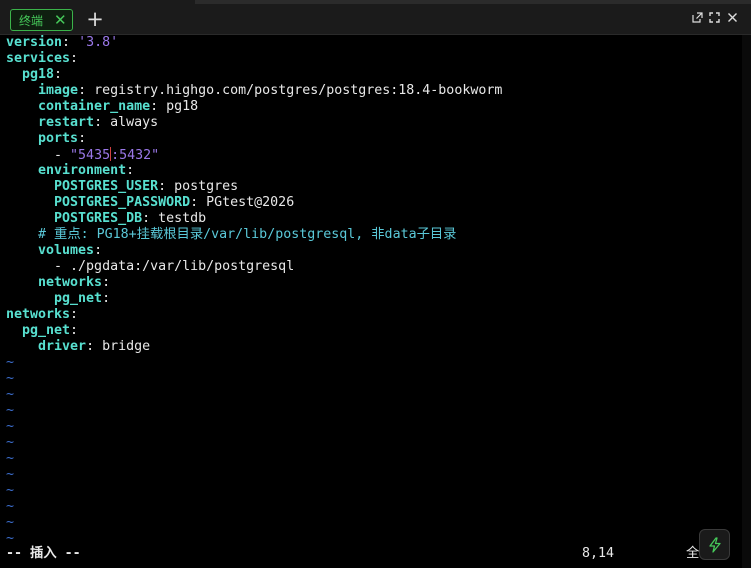 This screenshot has height=568, width=751. Describe the element at coordinates (374, 123) in the screenshot. I see `code-line: restart: always` at that location.